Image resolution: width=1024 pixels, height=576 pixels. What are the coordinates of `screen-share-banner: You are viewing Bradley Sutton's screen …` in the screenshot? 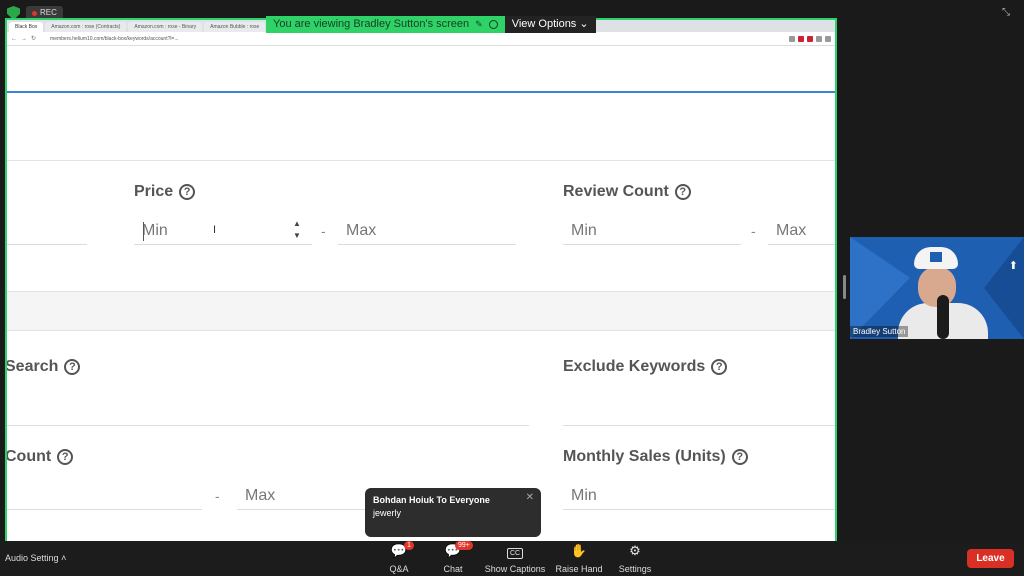 It's located at (431, 24).